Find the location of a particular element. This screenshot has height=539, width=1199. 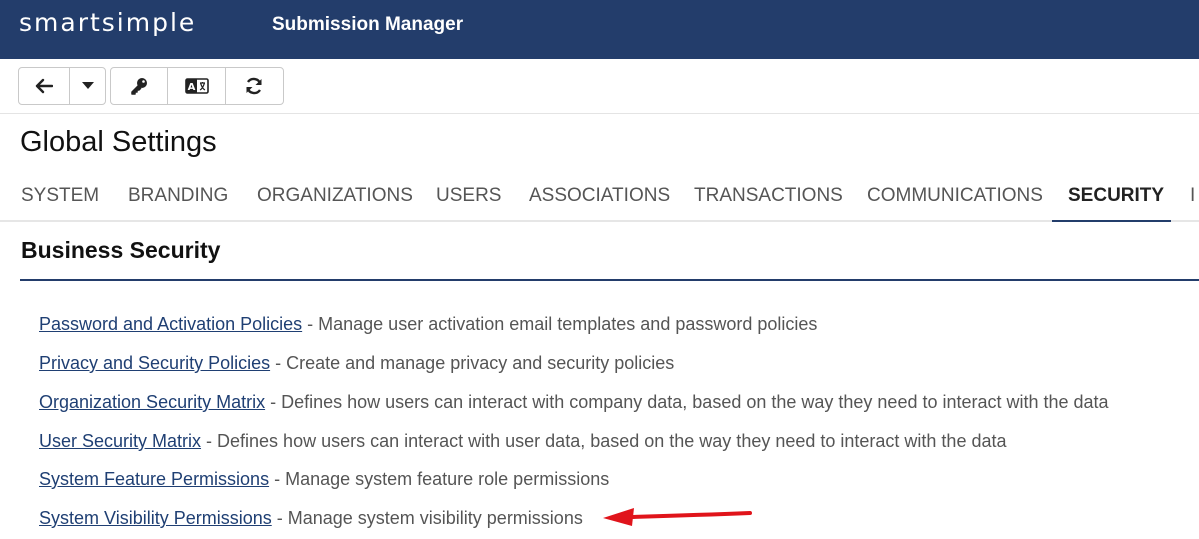

tab-transactions: TRANSACTIONS is located at coordinates (768, 198).